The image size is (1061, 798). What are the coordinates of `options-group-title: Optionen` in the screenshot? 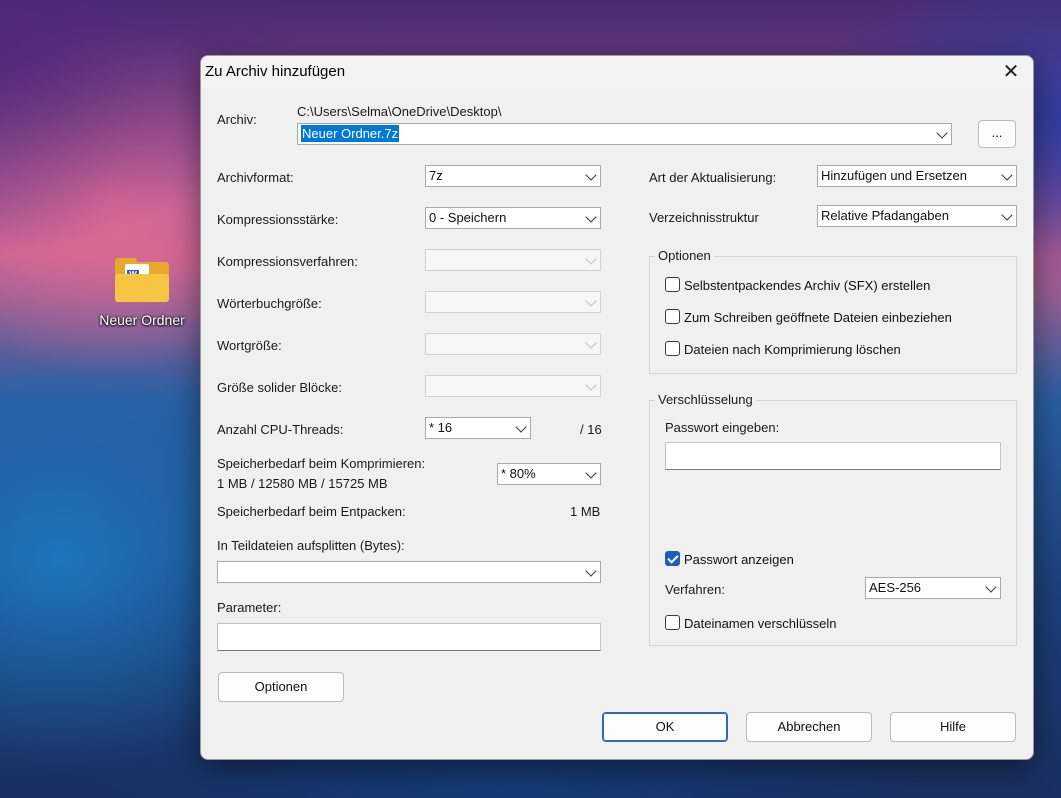 It's located at (684, 255).